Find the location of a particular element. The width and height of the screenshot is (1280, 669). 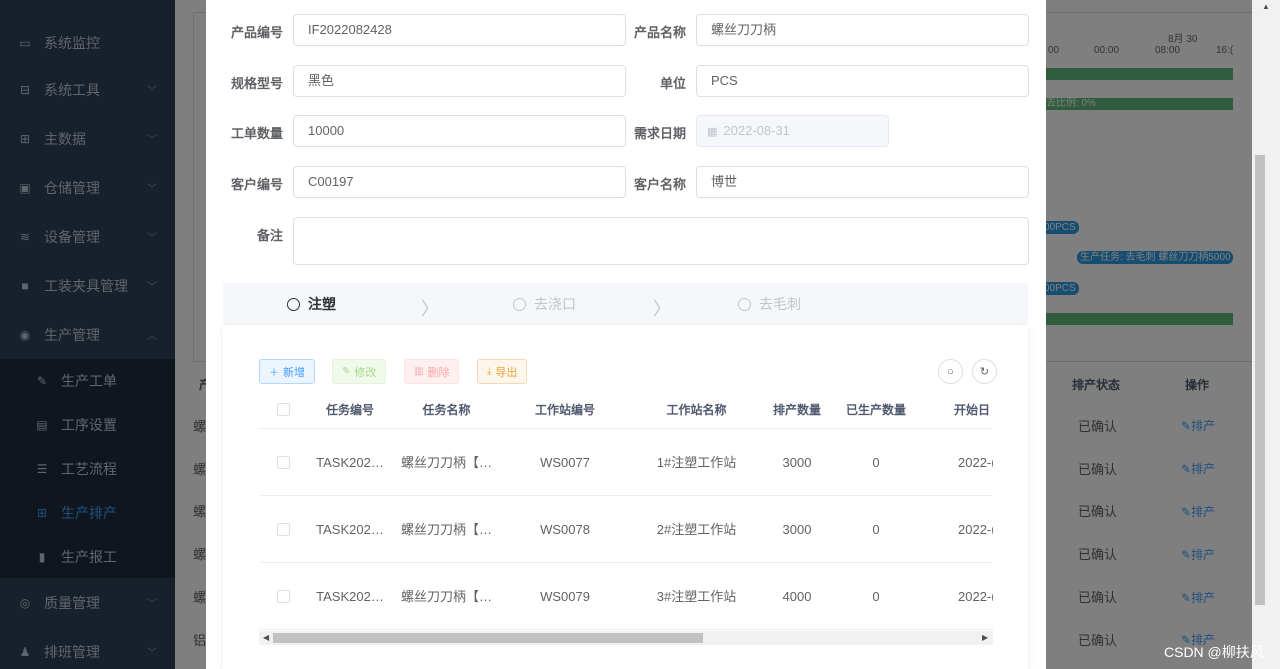

unit-label: 单位 is located at coordinates (672, 83).